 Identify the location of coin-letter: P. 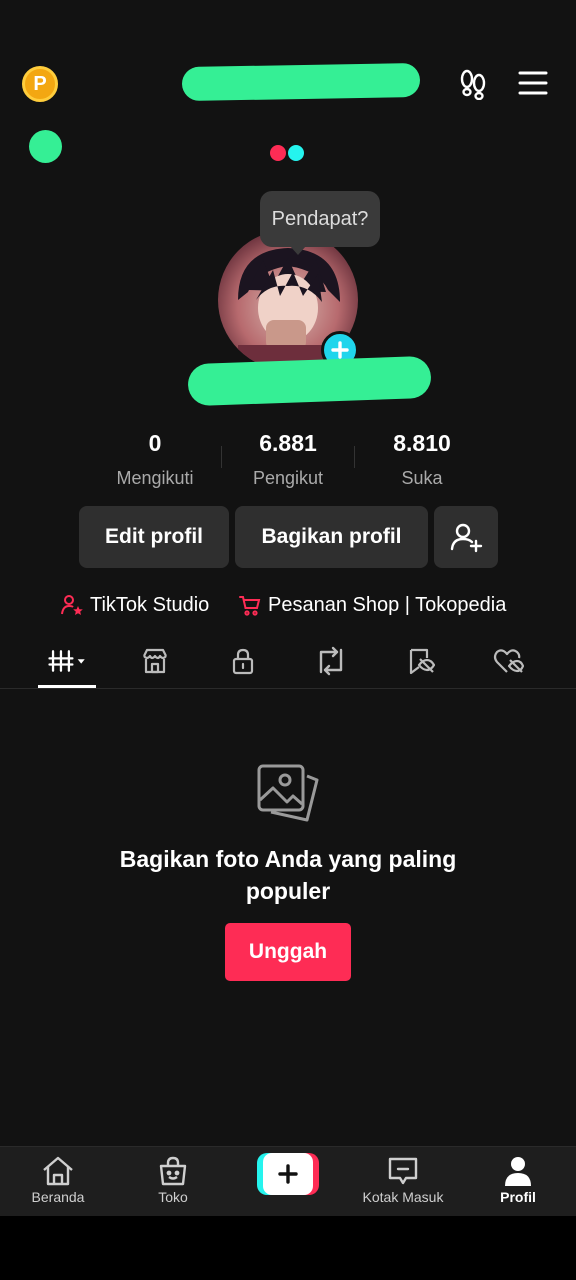
(40, 83).